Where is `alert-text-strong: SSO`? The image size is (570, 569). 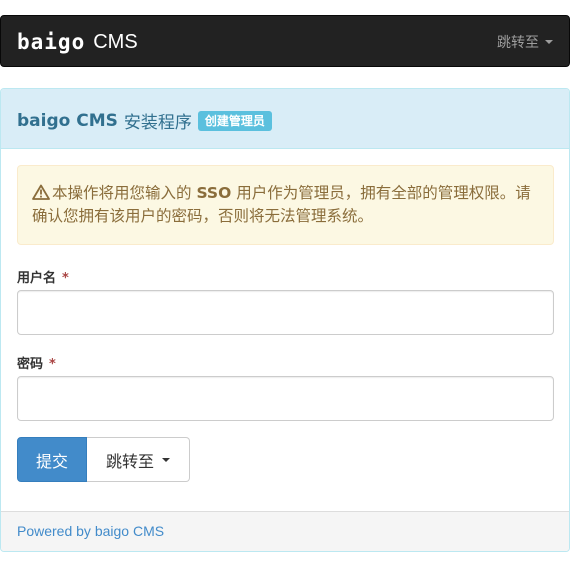
alert-text-strong: SSO is located at coordinates (214, 193).